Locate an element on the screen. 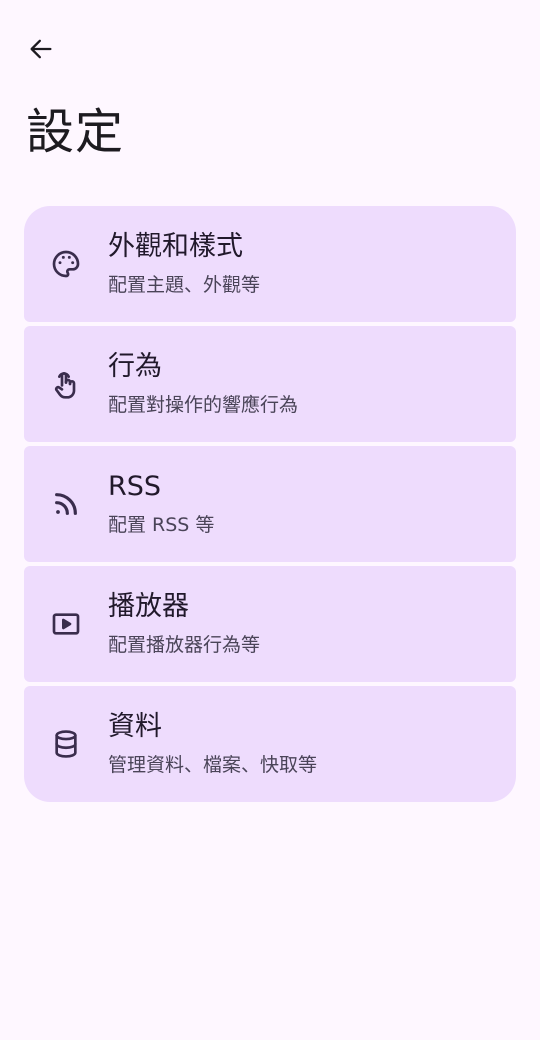 The height and width of the screenshot is (1040, 540). settings-item-rss: RSS 配置 RSS 等 is located at coordinates (270, 504).